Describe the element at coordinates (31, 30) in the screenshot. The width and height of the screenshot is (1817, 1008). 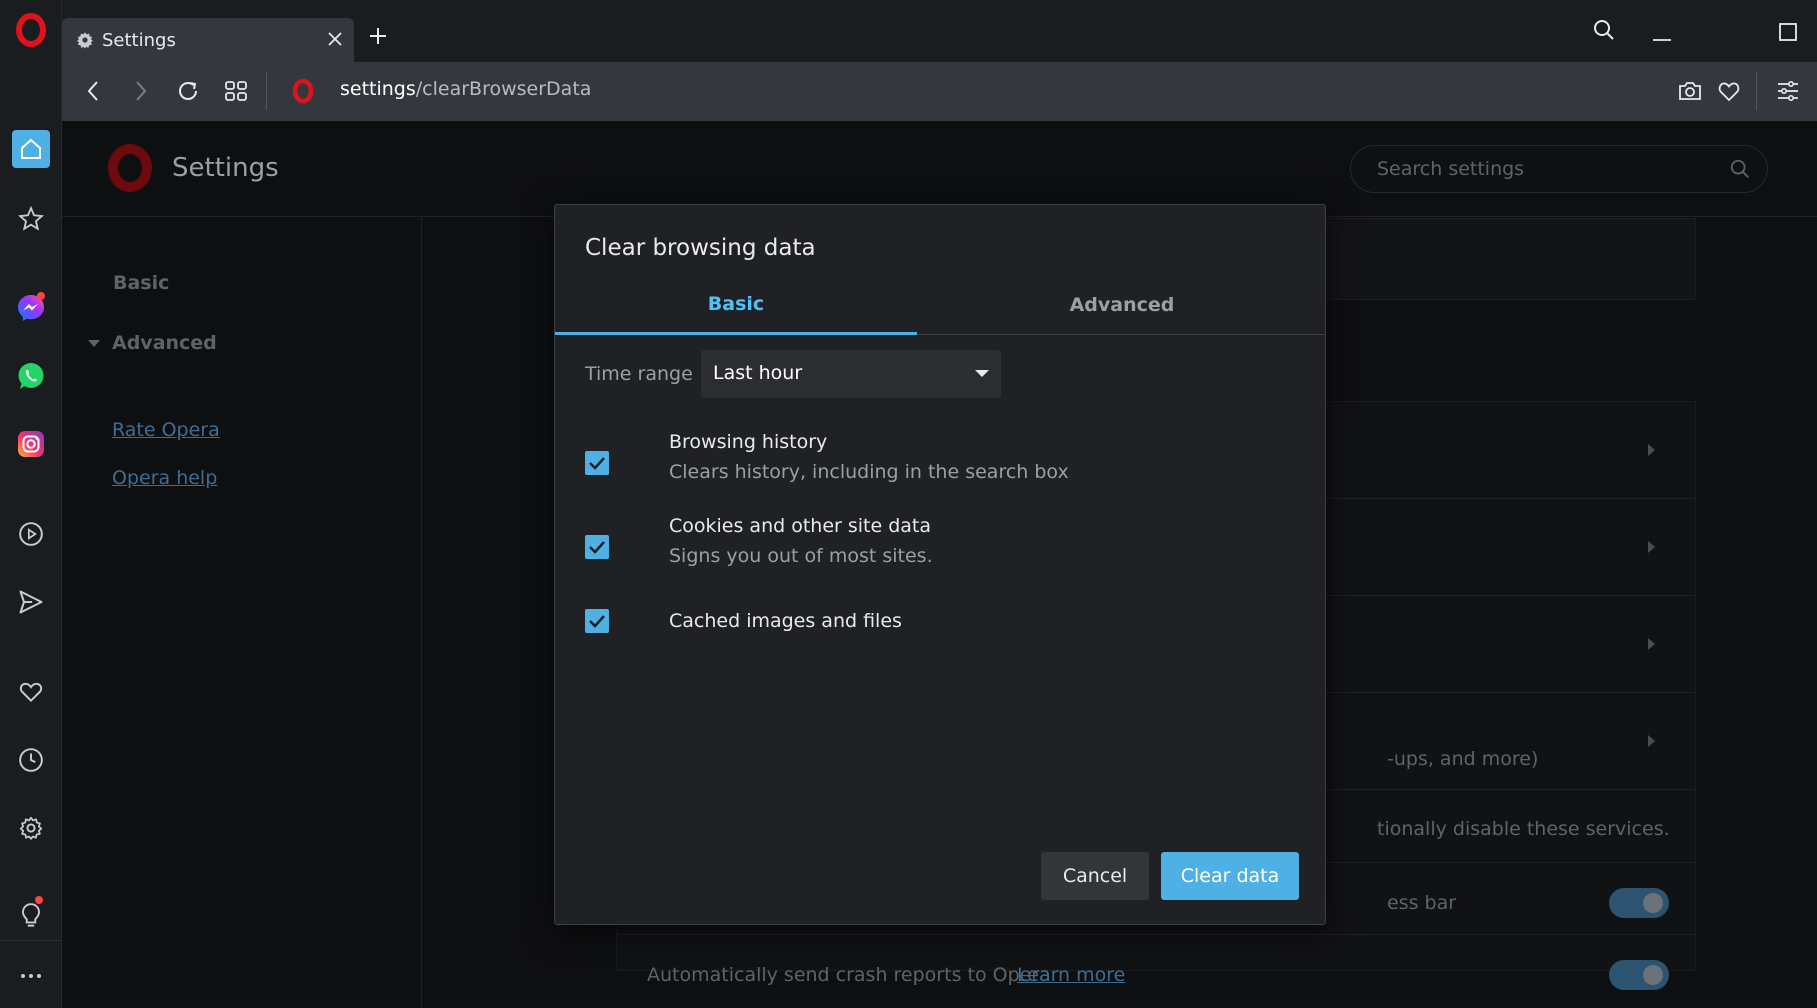
I see `opera-menu-icon` at that location.